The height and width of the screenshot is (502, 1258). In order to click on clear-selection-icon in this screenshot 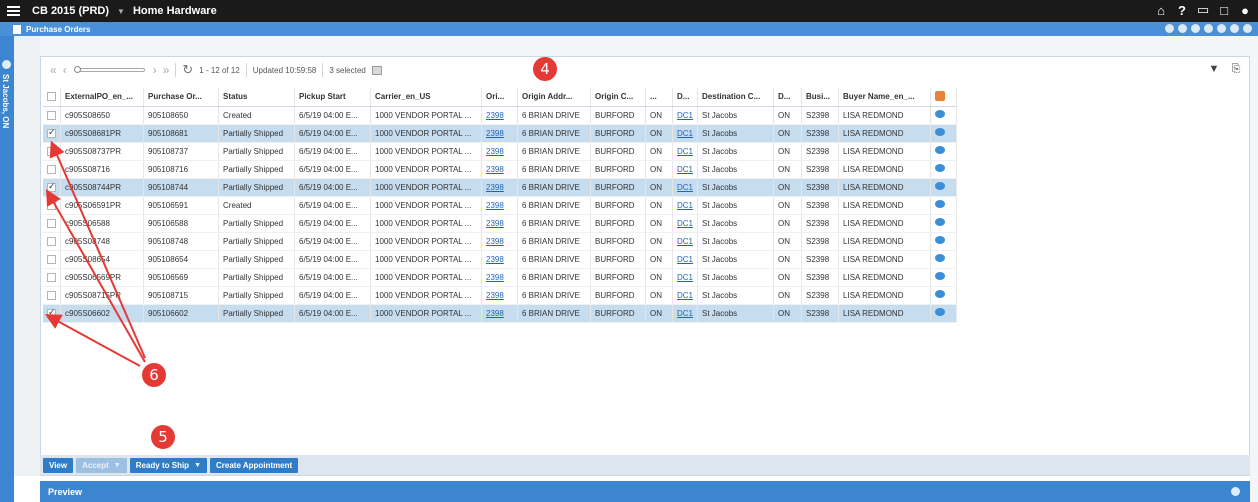, I will do `click(376, 70)`.